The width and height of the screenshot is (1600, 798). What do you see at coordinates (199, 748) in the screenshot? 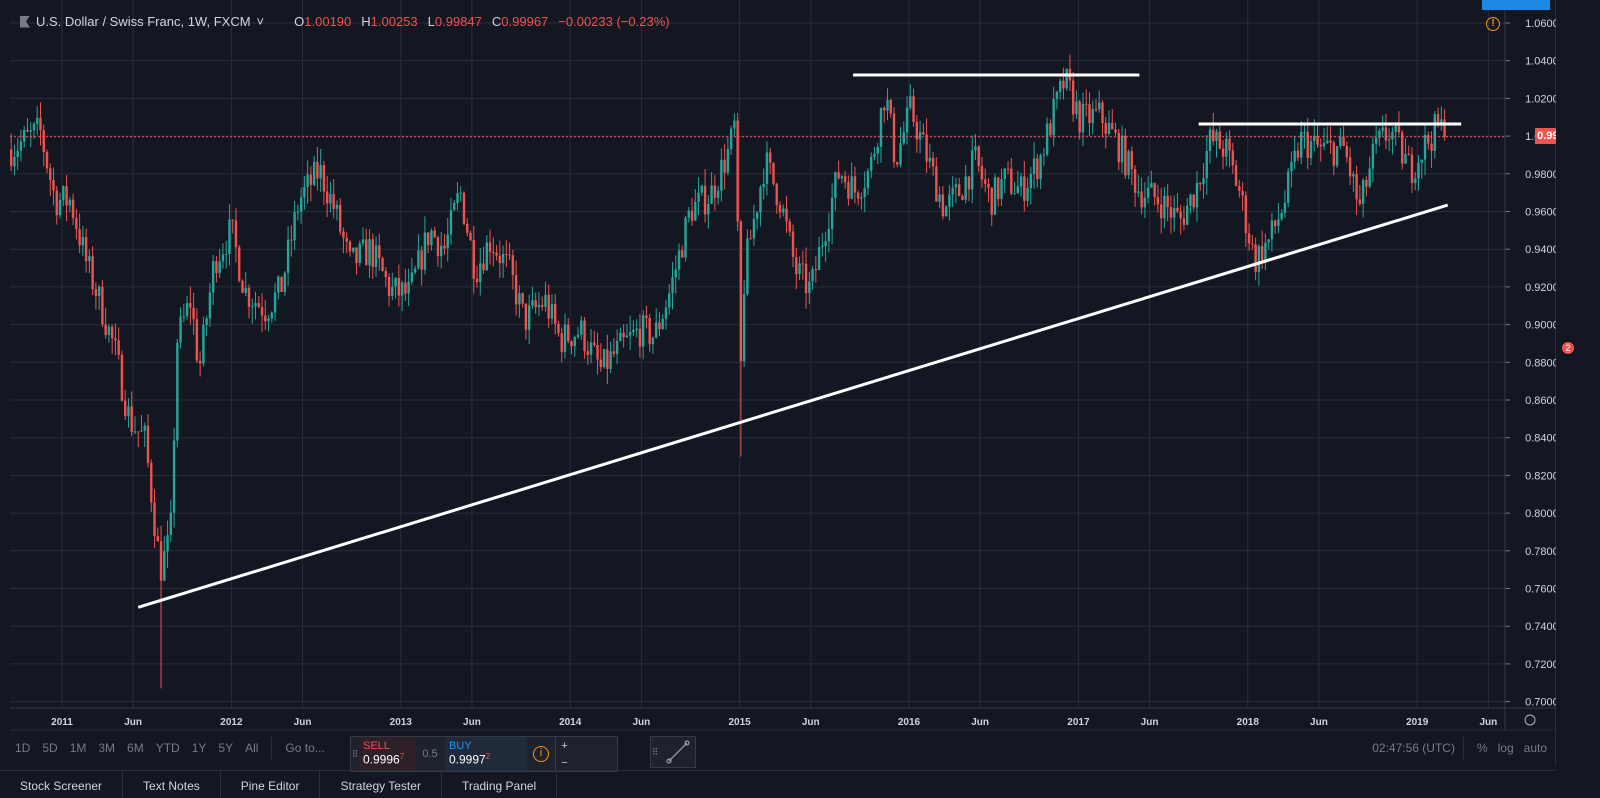
I see `range-1y: 1Y` at bounding box center [199, 748].